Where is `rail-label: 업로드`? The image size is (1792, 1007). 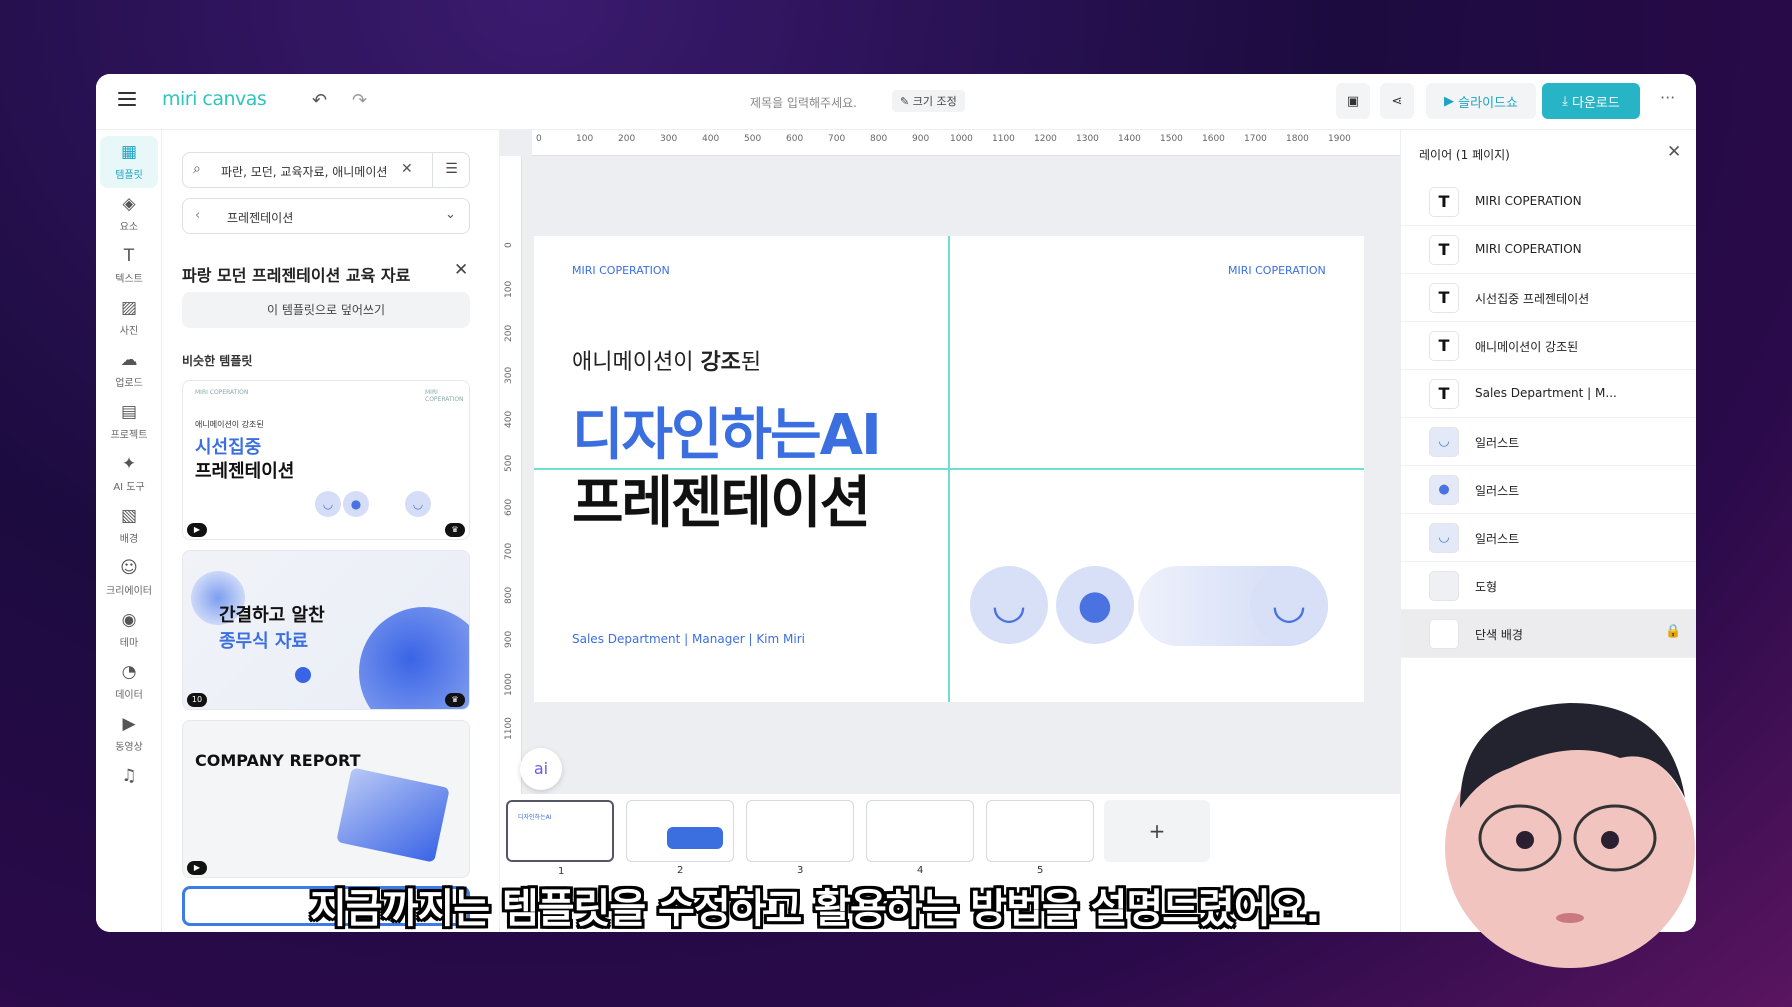
rail-label: 업로드 is located at coordinates (129, 383).